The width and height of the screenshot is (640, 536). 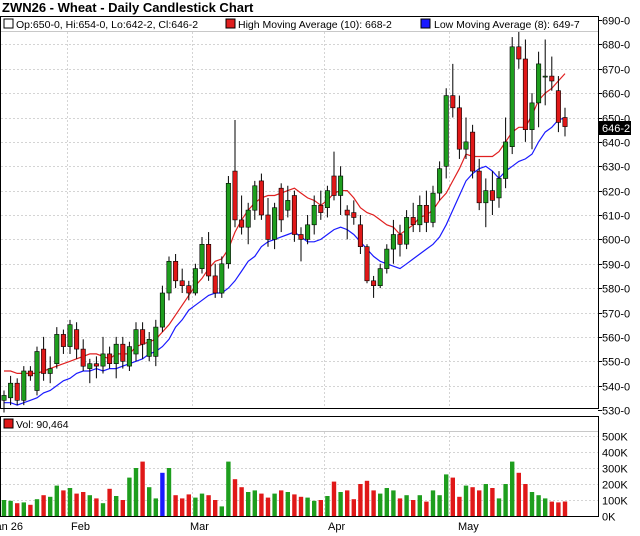 What do you see at coordinates (616, 315) in the screenshot?
I see `price-tick-label: 570-0` at bounding box center [616, 315].